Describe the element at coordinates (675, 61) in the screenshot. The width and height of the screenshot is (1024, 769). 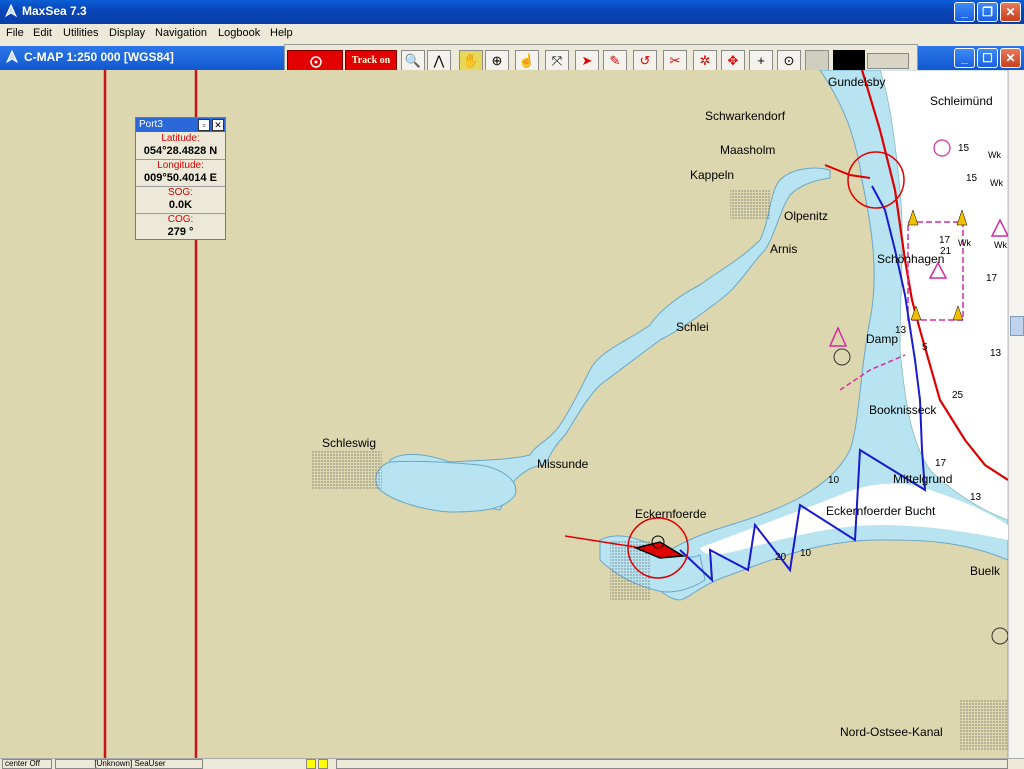
I see `scissors-icon: ✂` at that location.